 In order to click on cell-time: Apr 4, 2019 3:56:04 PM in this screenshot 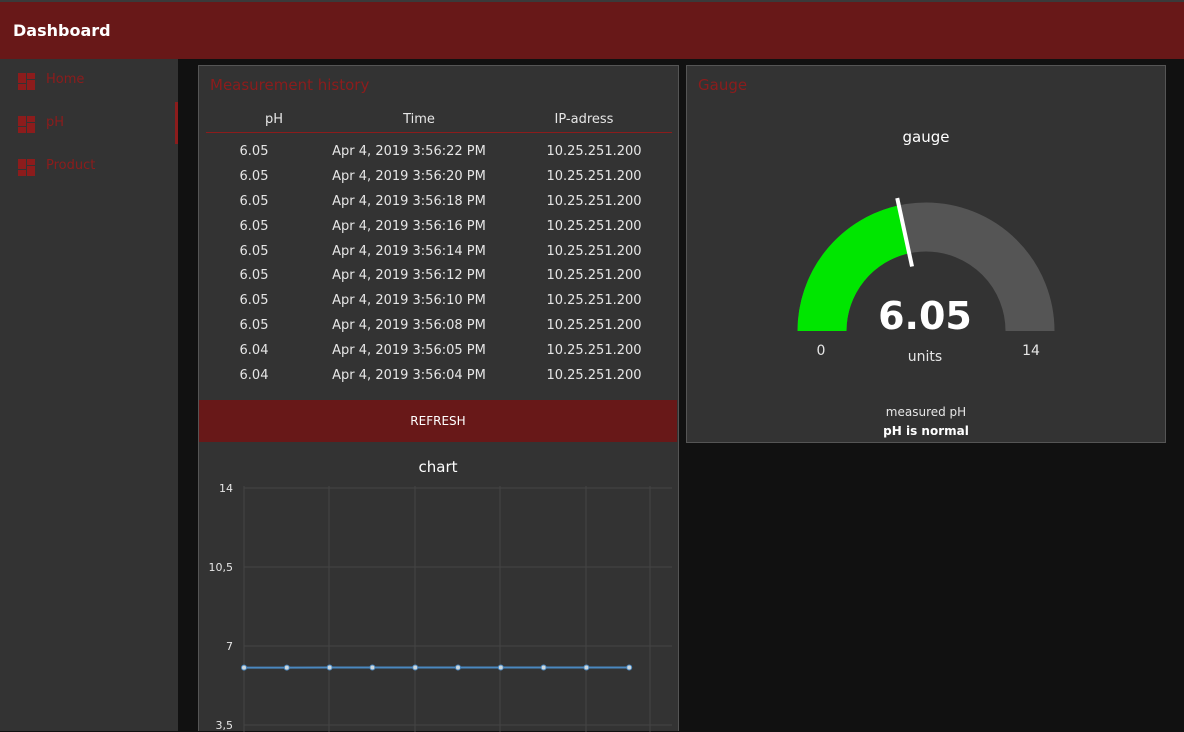, I will do `click(409, 375)`.